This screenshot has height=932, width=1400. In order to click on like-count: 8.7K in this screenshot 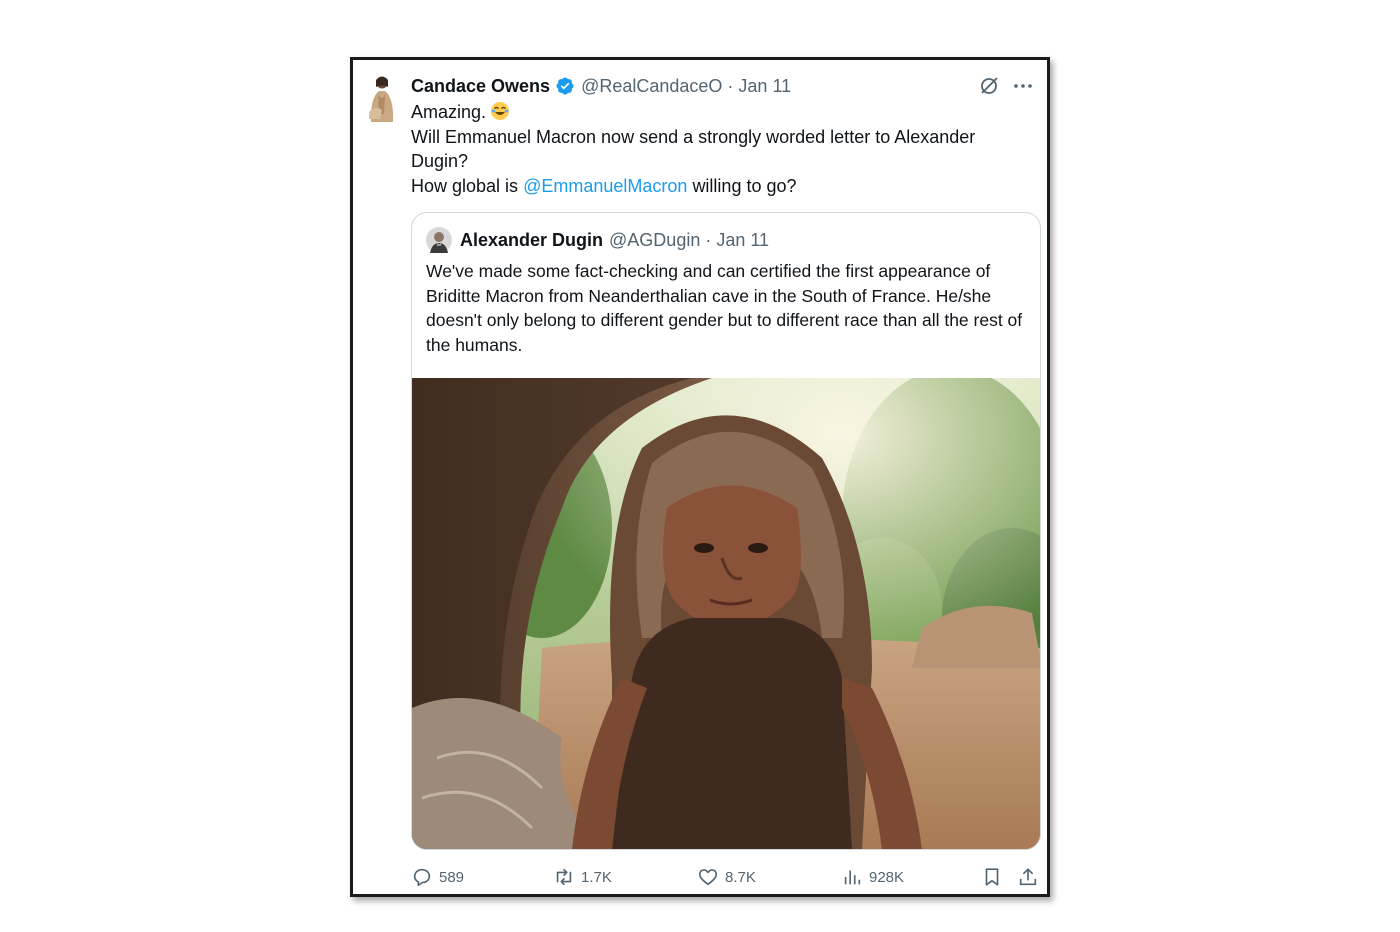, I will do `click(740, 877)`.